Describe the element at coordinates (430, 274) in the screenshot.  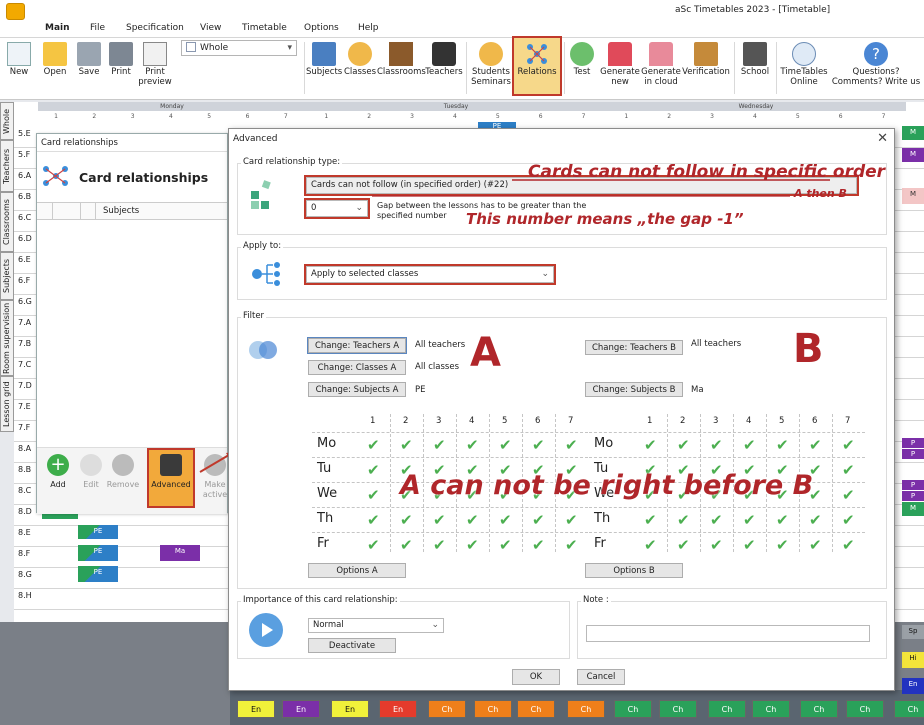
I see `apply-to-select: Apply to selected classes ⌄` at that location.